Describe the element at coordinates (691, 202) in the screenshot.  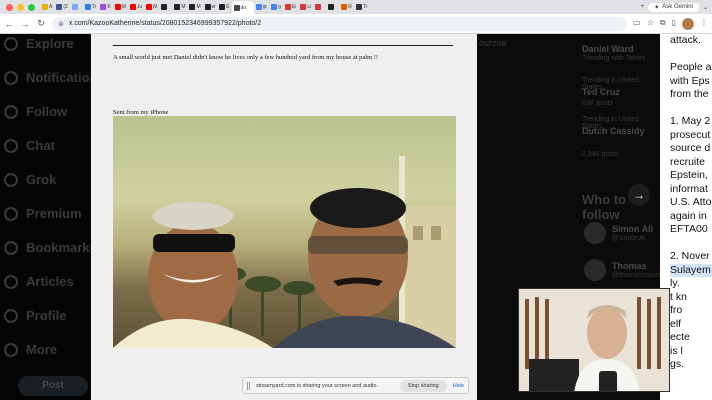
I see `article-line: U.S. Atto` at that location.